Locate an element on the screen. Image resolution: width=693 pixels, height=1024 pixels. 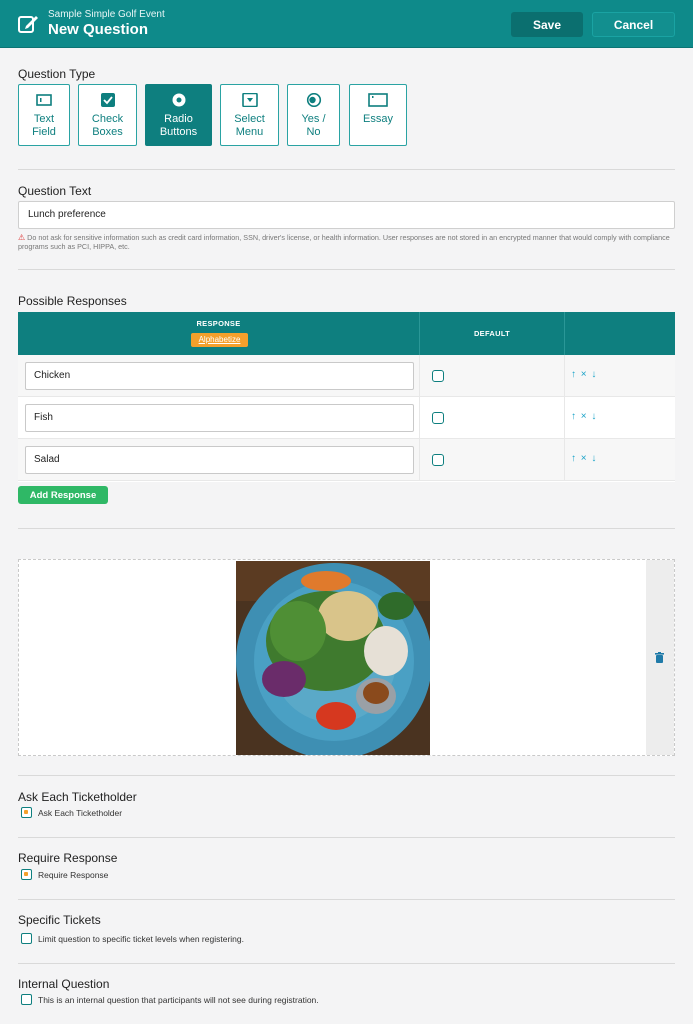
edit-icon is located at coordinates (28, 24).